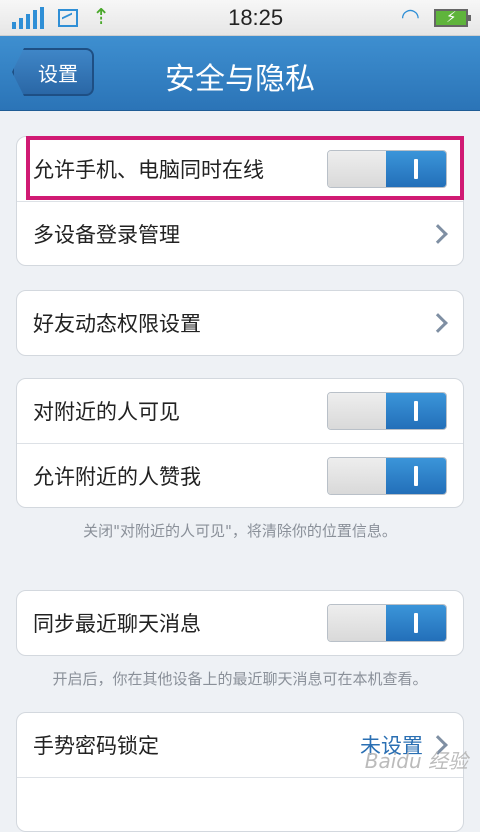 The width and height of the screenshot is (480, 832). Describe the element at coordinates (240, 233) in the screenshot. I see `row-multi-device-login: 多设备登录管理` at that location.